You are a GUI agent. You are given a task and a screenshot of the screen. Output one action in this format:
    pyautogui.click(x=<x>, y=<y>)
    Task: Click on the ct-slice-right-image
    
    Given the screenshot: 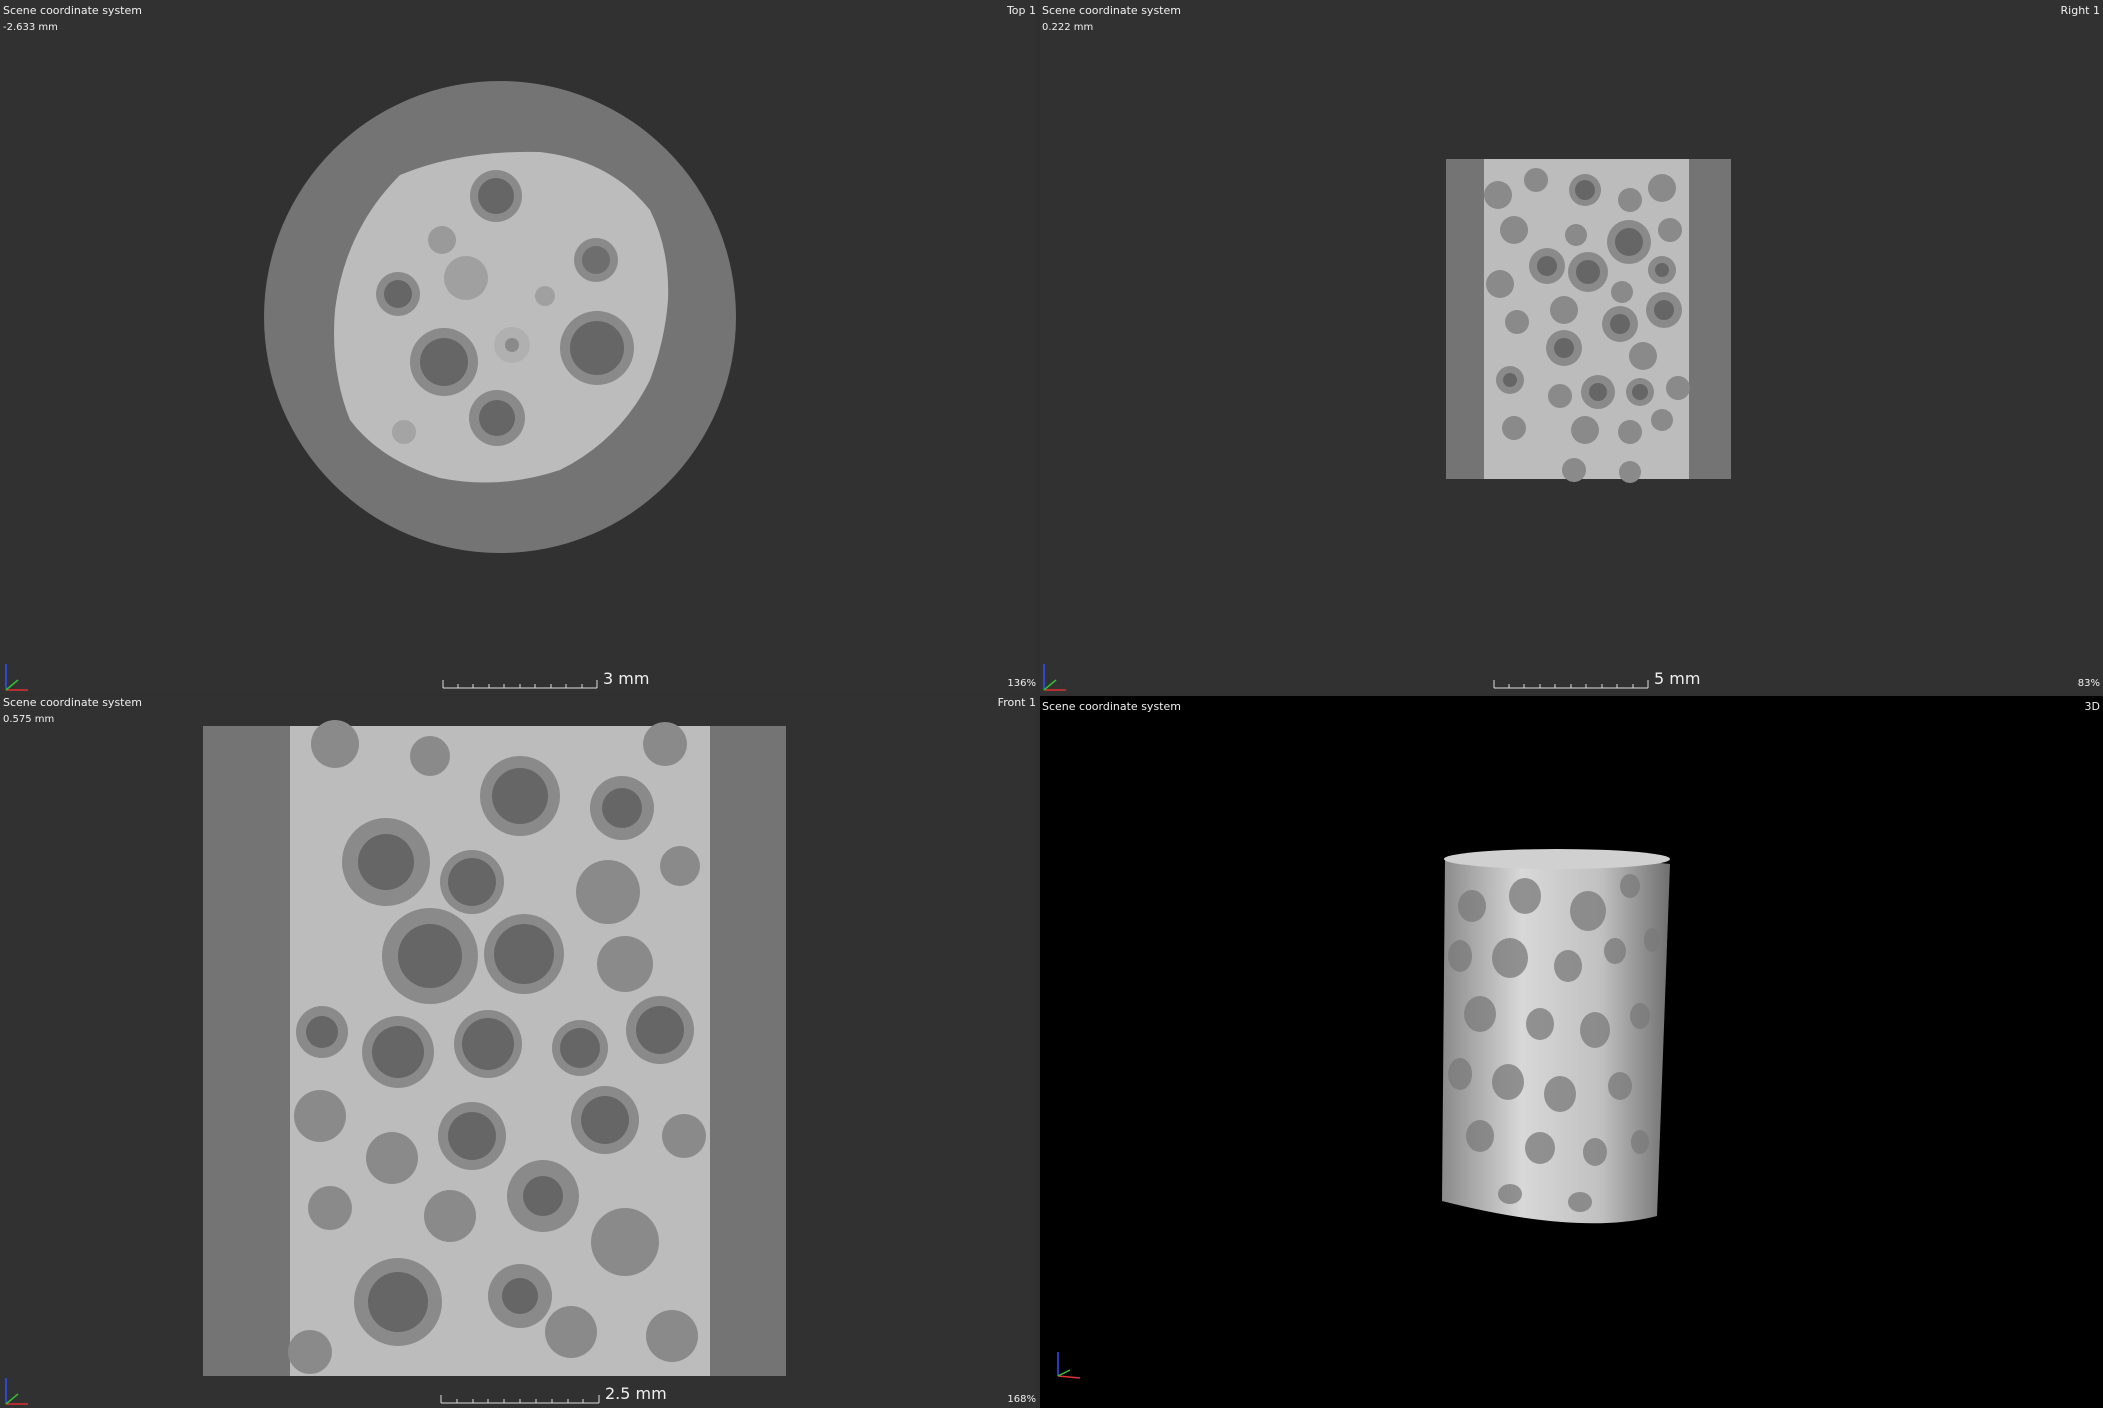 What is the action you would take?
    pyautogui.click(x=1588, y=321)
    